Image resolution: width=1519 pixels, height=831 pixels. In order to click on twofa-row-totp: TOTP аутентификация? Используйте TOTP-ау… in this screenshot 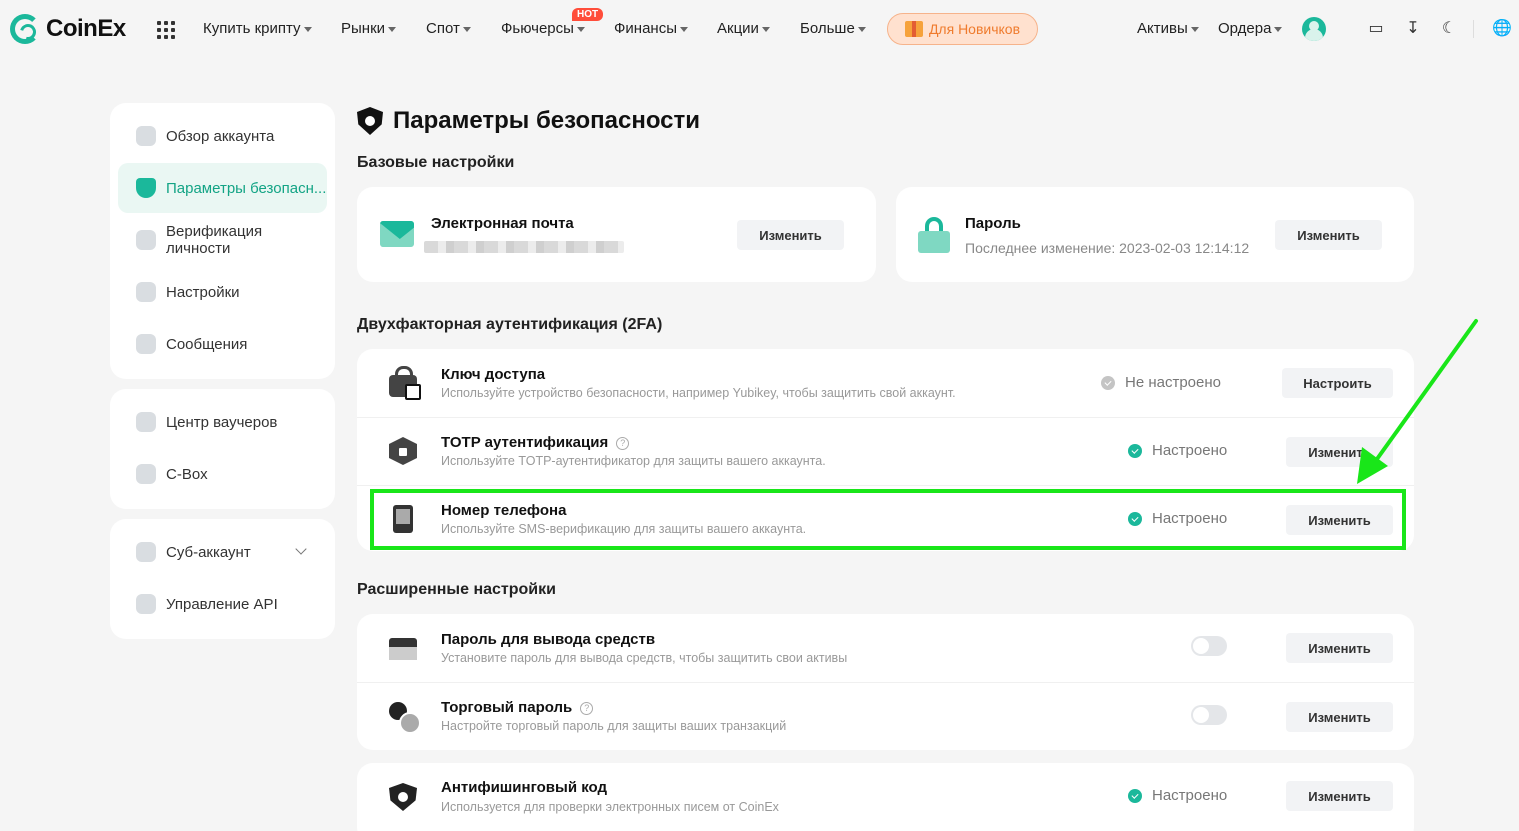, I will do `click(885, 451)`.